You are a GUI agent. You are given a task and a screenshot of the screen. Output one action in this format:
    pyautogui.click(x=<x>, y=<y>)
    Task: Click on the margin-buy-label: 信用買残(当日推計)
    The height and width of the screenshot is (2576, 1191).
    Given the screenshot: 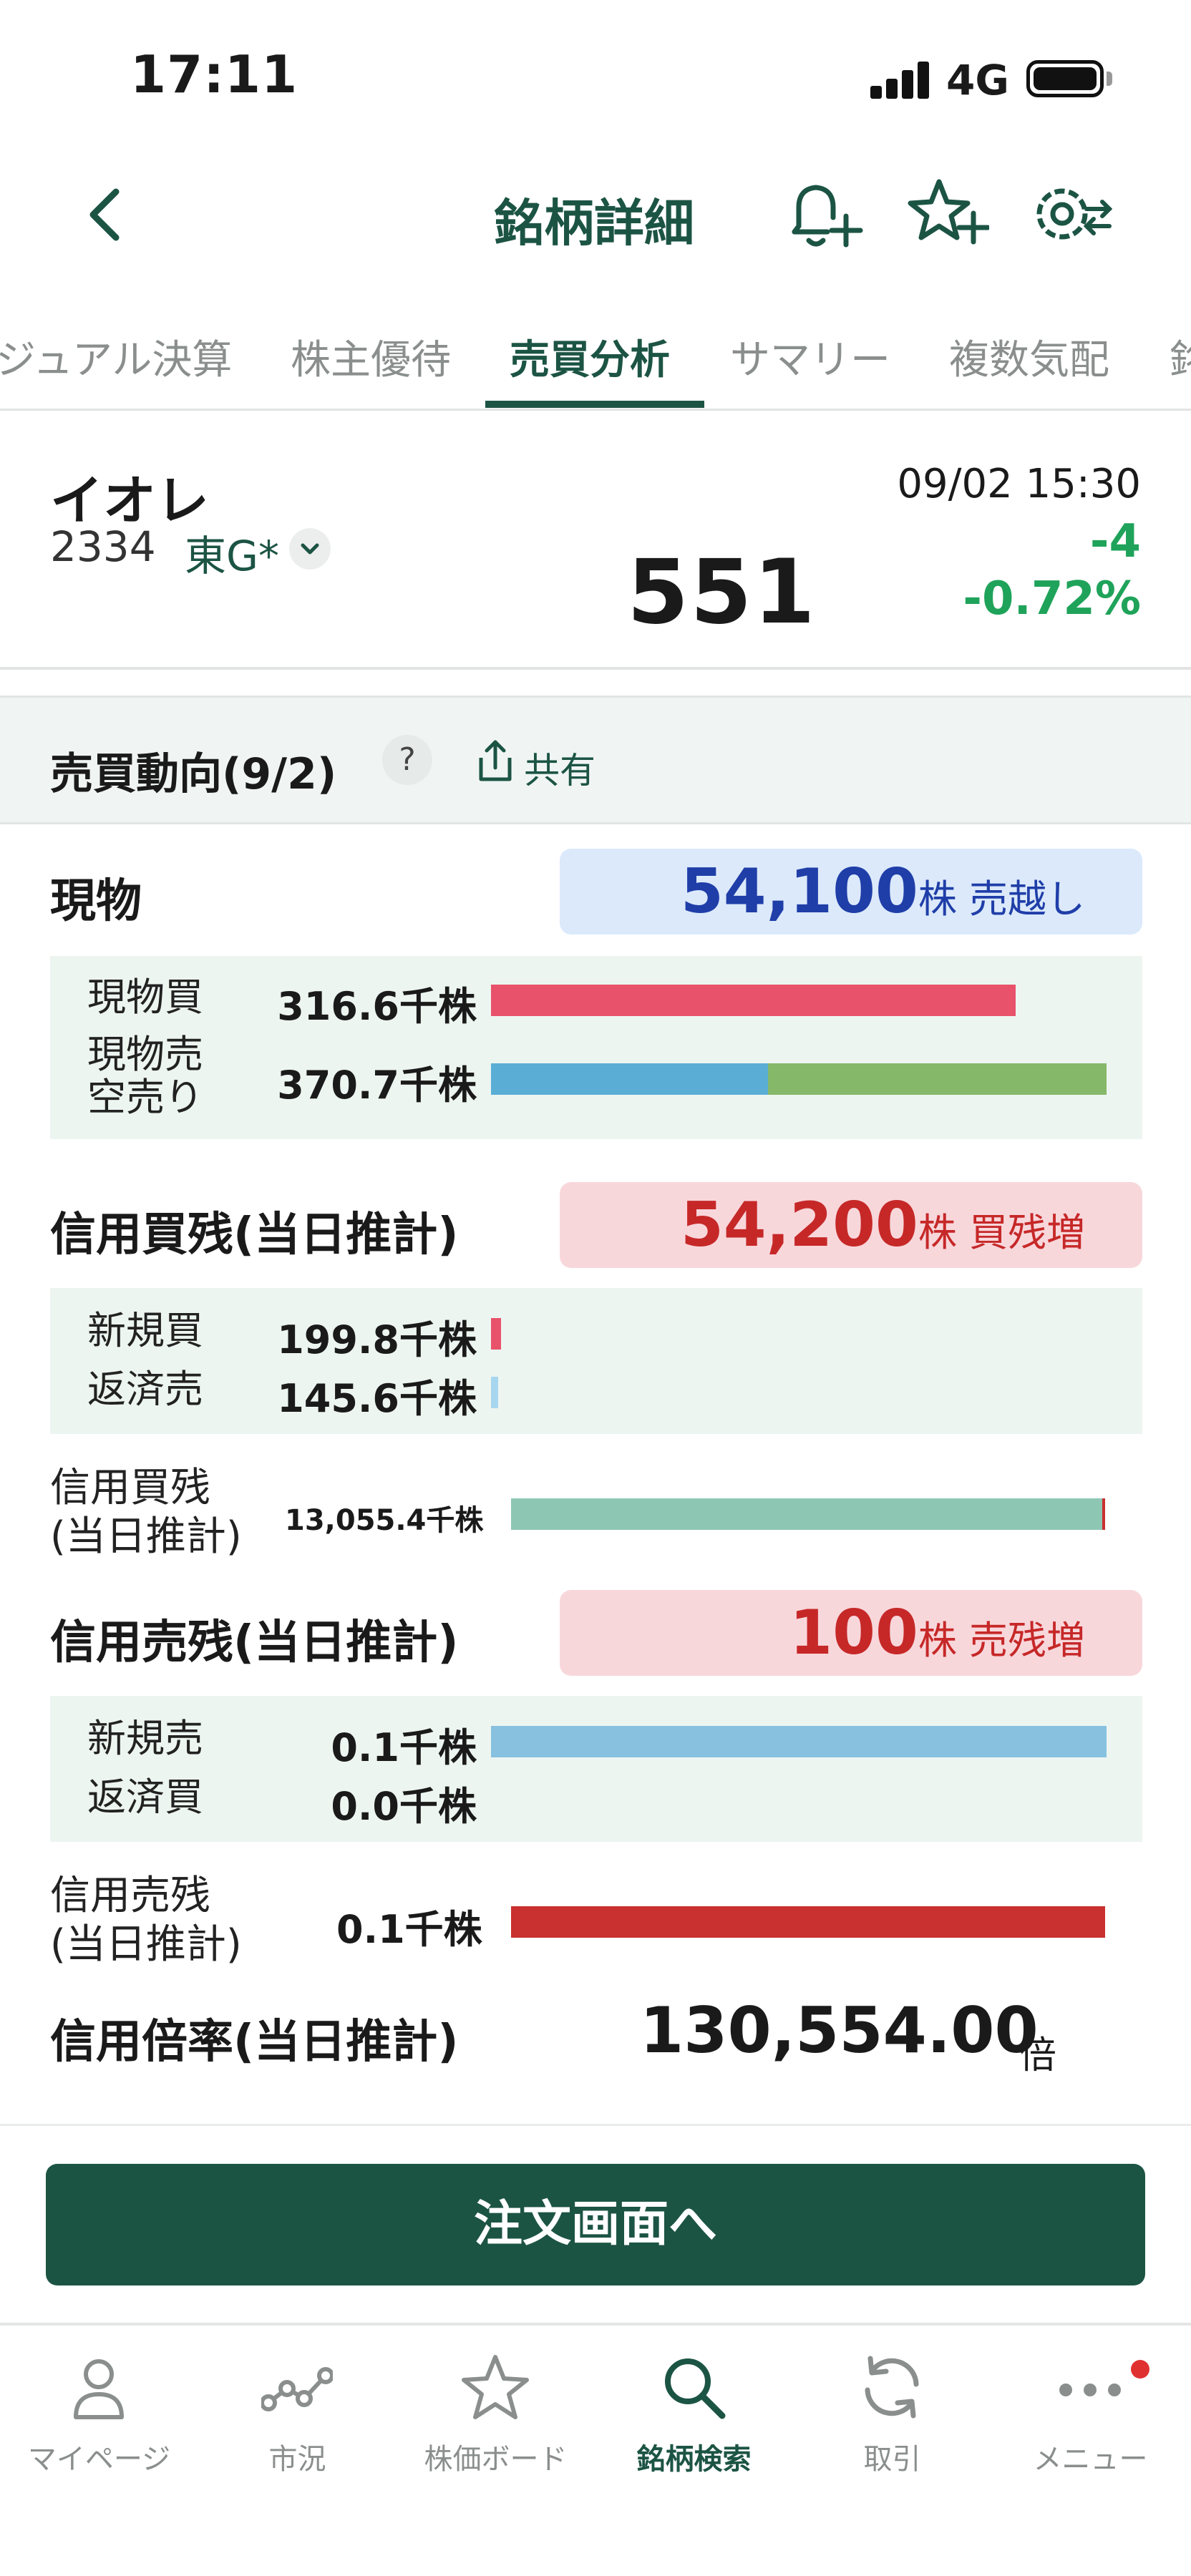 What is the action you would take?
    pyautogui.click(x=254, y=1235)
    